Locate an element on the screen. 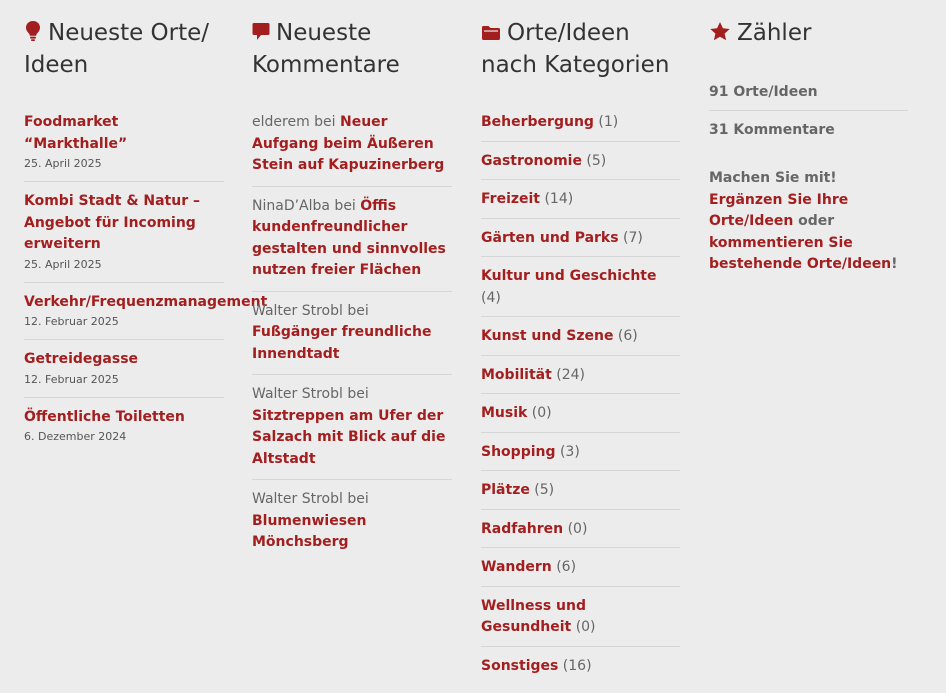  category-link: Kunst und Szene is located at coordinates (547, 336).